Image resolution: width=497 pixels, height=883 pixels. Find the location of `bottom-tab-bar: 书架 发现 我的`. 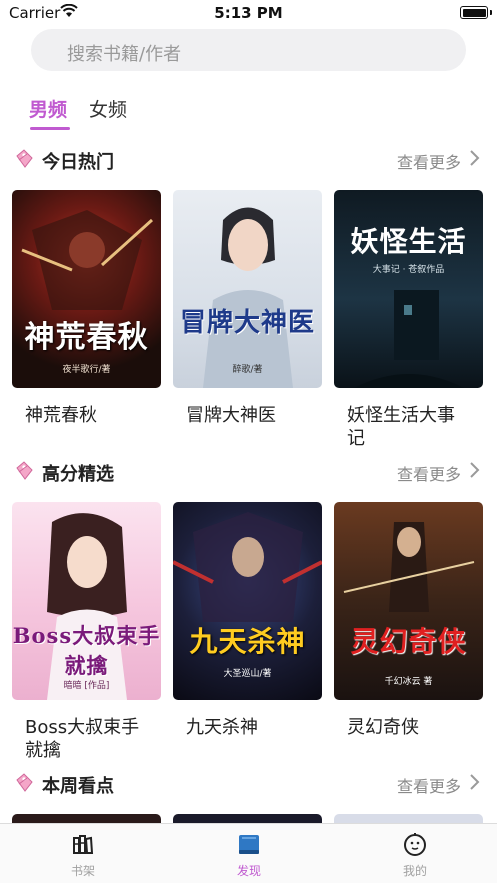

bottom-tab-bar: 书架 发现 我的 is located at coordinates (248, 853).